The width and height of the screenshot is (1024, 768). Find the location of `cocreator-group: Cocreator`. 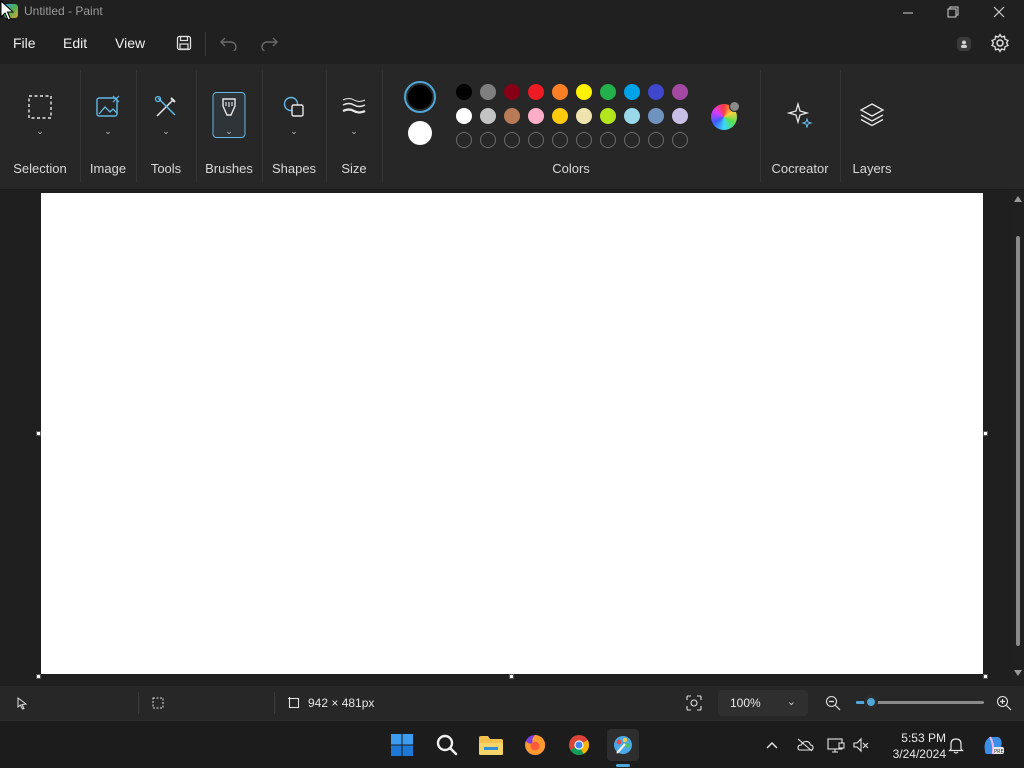

cocreator-group: Cocreator is located at coordinates (800, 127).